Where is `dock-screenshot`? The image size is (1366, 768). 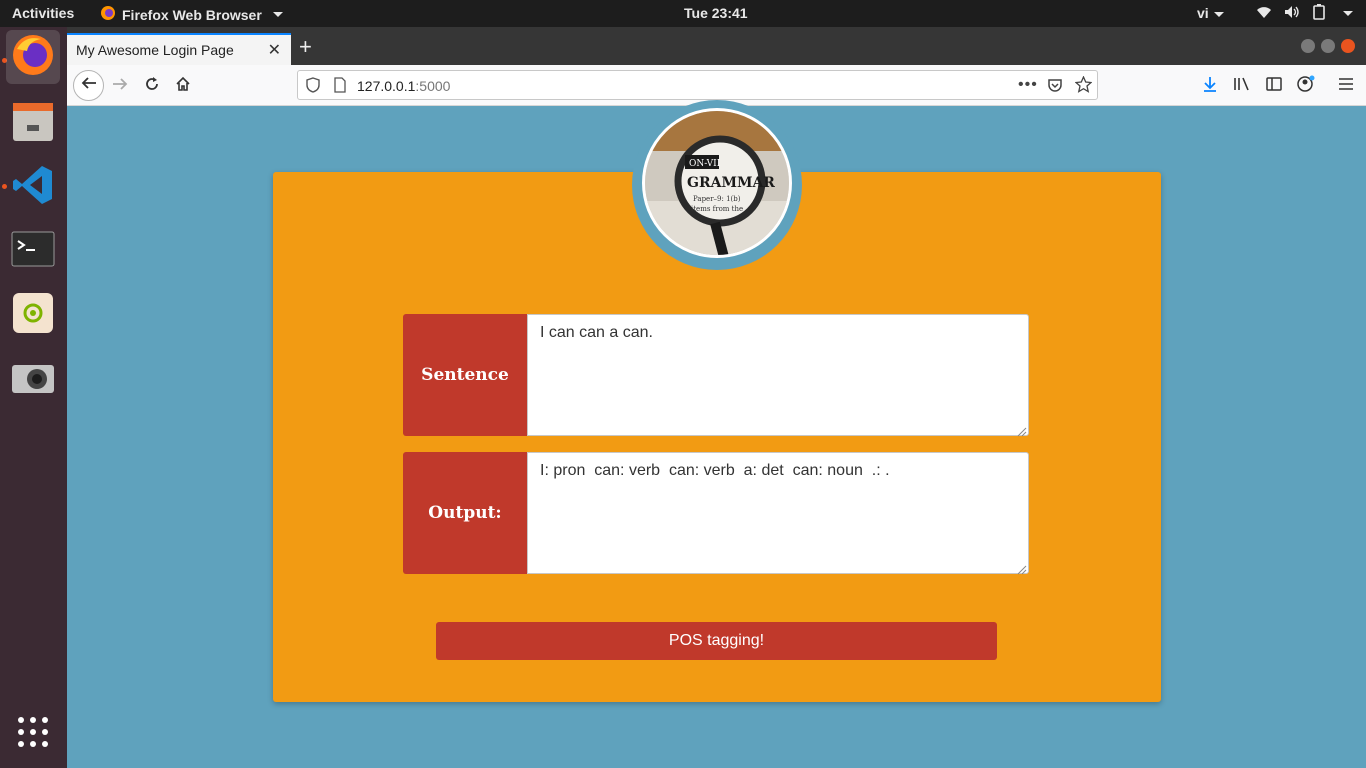
dock-screenshot is located at coordinates (33, 379).